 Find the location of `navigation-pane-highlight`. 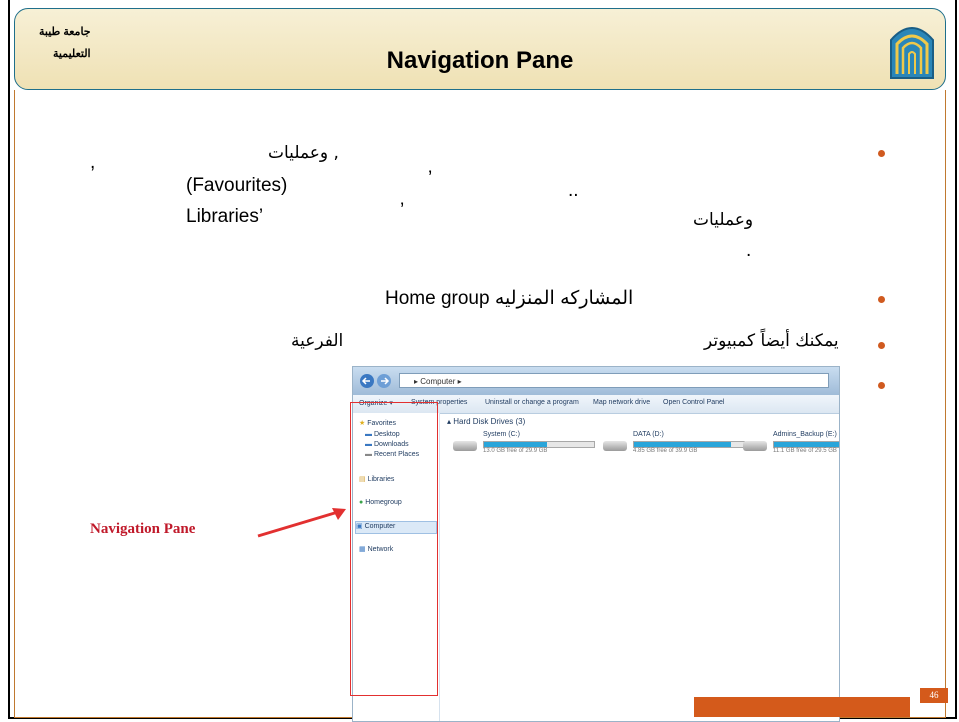

navigation-pane-highlight is located at coordinates (394, 549).